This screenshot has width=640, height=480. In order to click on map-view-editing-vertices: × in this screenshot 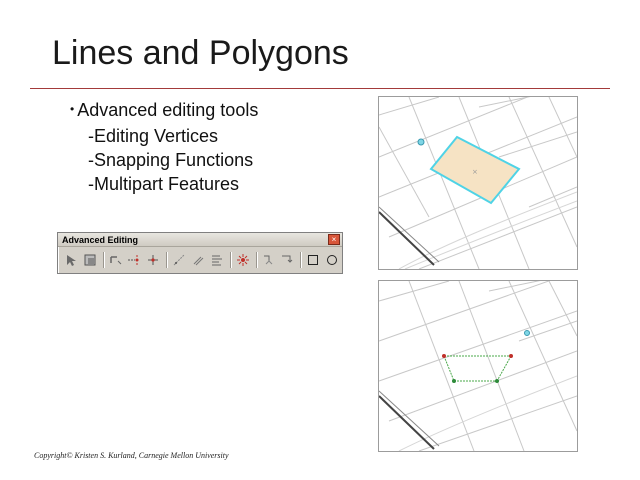, I will do `click(478, 173)`.